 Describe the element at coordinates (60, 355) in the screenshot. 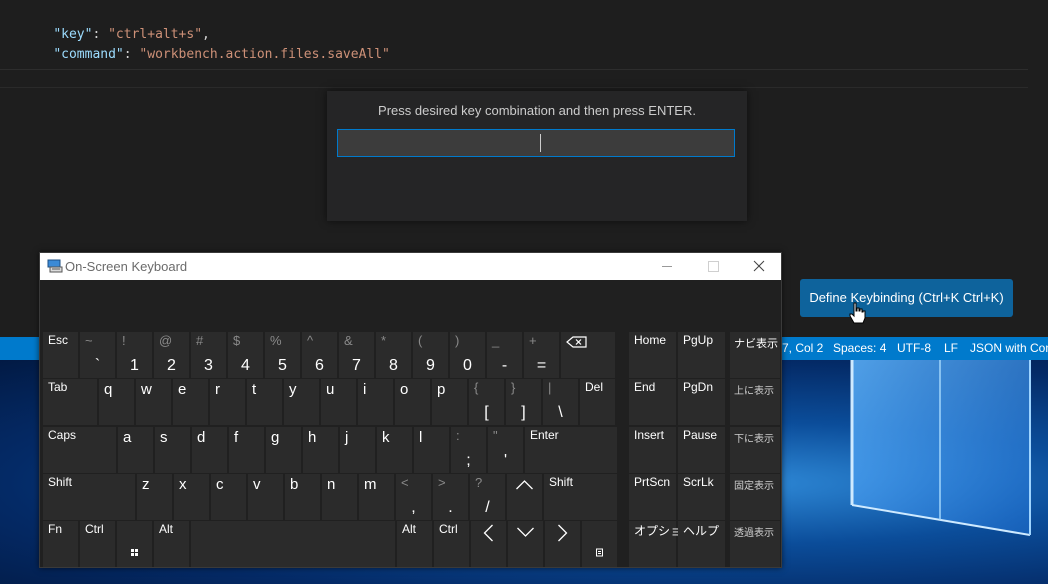

I see `key-esc: Esc` at that location.